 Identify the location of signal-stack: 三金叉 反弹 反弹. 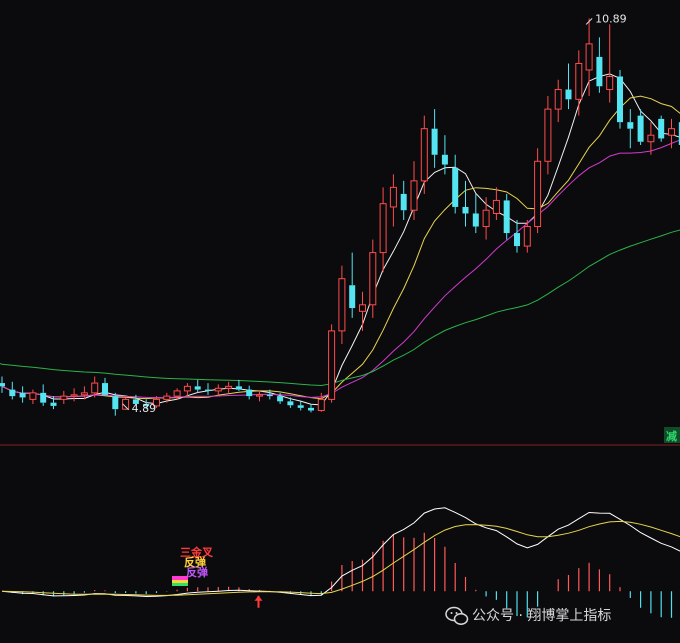
(193, 565).